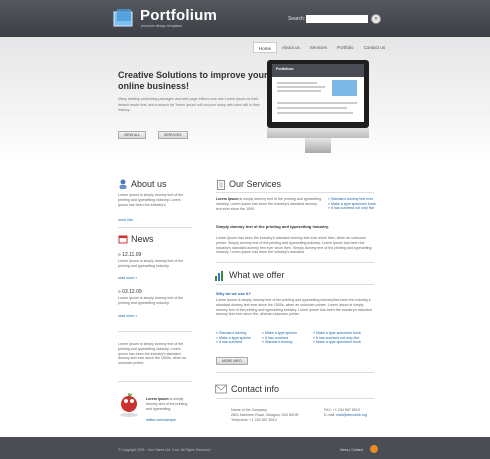 This screenshot has height=459, width=490. What do you see at coordinates (344, 88) in the screenshot?
I see `monitor-screen-image` at bounding box center [344, 88].